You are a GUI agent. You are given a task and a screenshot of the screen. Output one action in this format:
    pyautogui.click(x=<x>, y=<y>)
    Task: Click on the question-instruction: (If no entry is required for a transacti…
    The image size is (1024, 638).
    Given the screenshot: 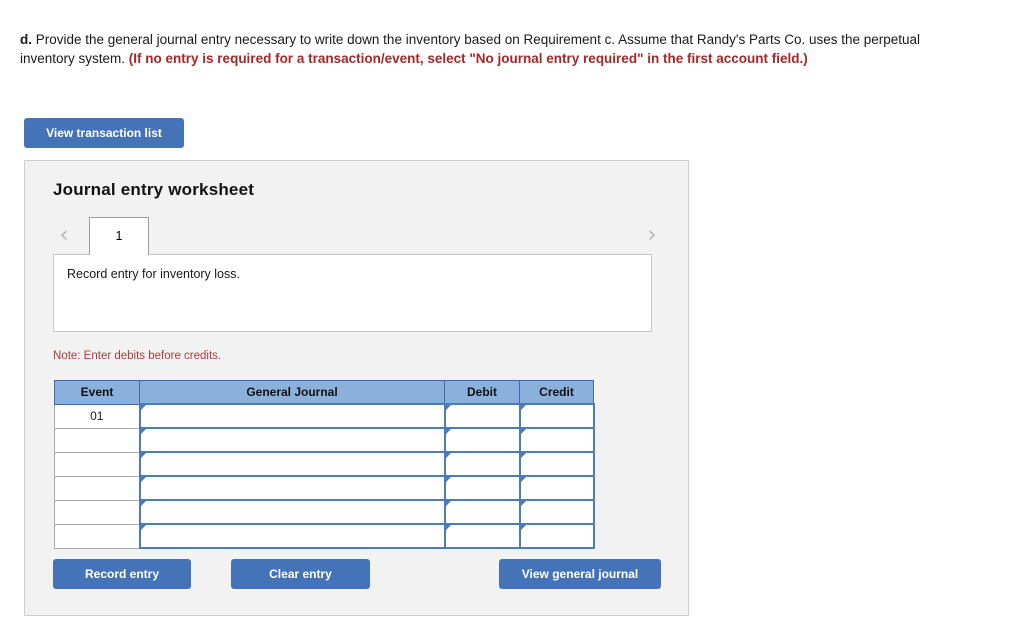 What is the action you would take?
    pyautogui.click(x=468, y=58)
    